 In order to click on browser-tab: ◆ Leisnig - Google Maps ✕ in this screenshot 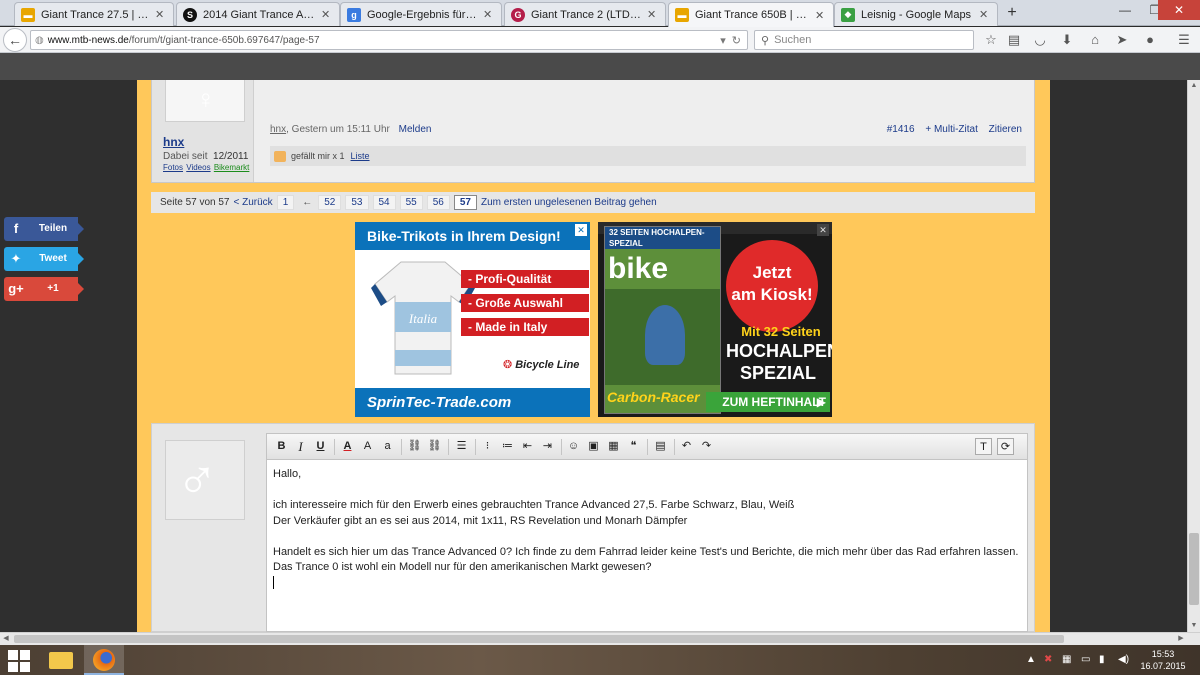, I will do `click(916, 14)`.